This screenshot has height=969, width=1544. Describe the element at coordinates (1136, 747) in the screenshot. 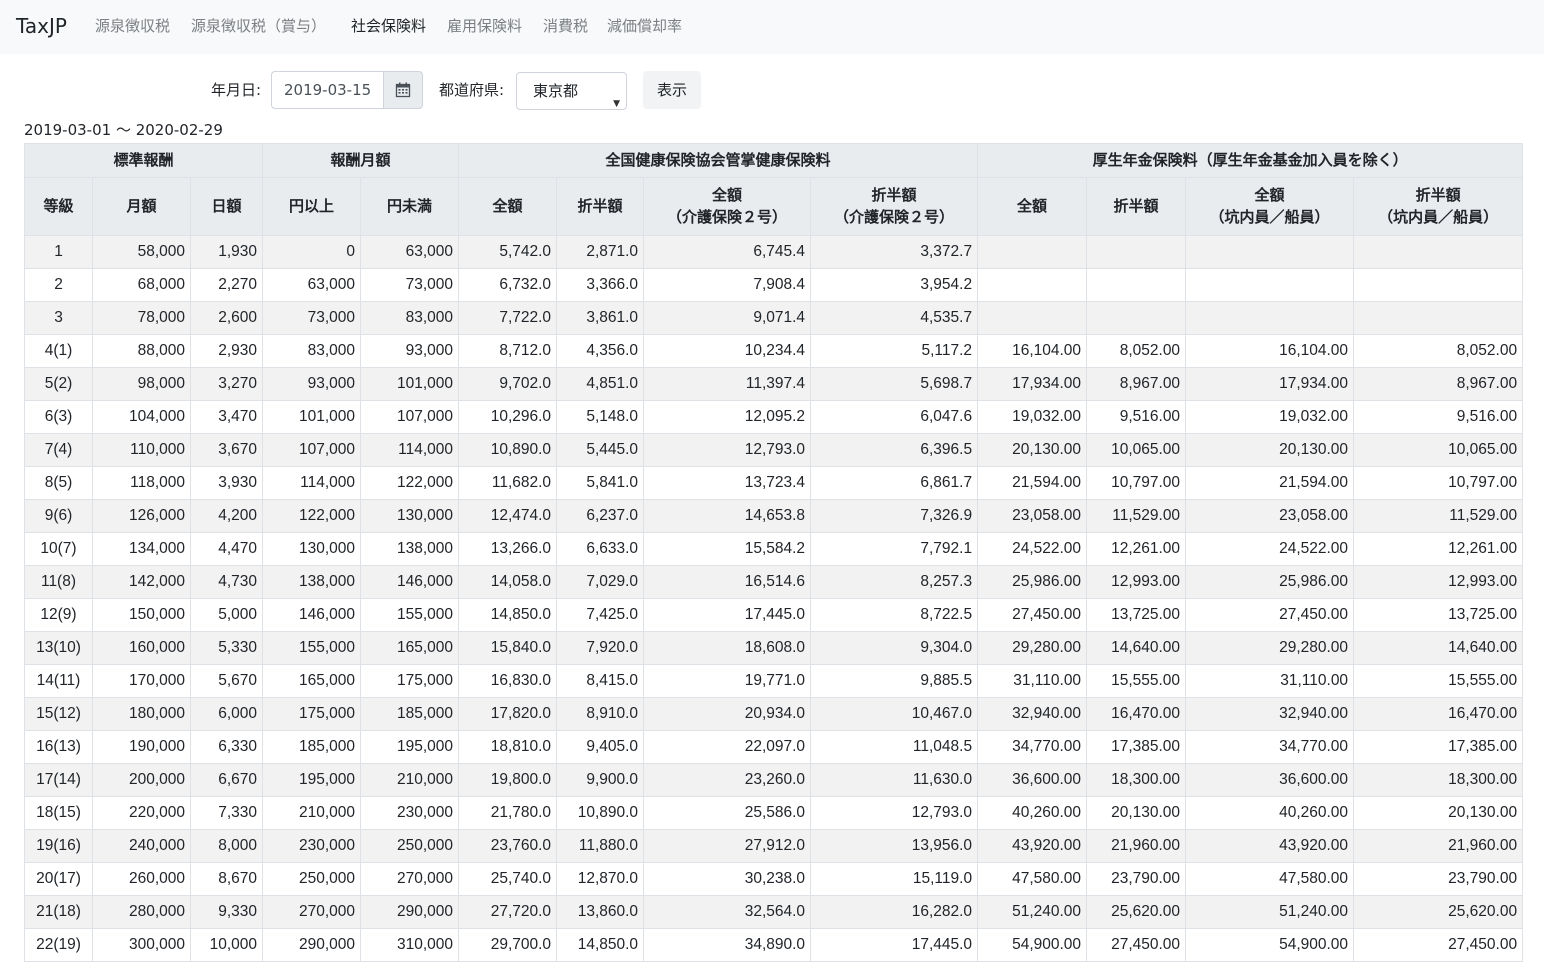

I see `table-cell: 17,385.00` at that location.